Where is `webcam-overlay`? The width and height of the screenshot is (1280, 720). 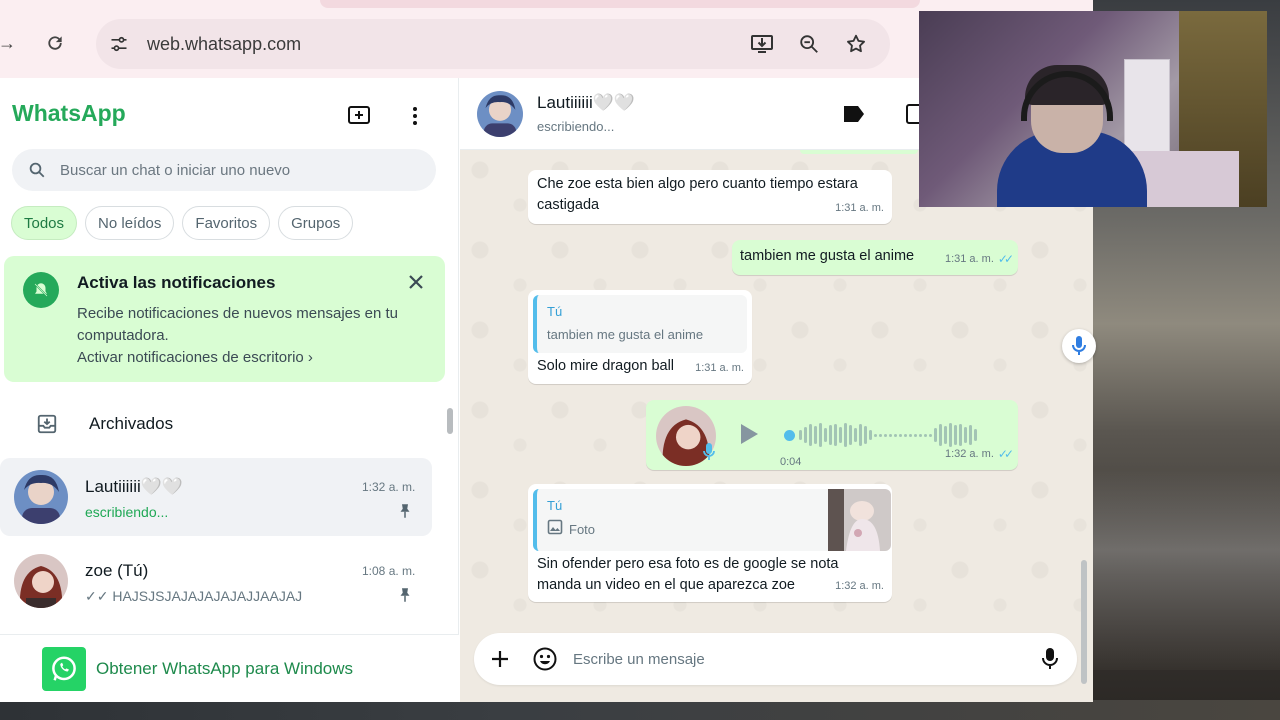
webcam-overlay is located at coordinates (1093, 109).